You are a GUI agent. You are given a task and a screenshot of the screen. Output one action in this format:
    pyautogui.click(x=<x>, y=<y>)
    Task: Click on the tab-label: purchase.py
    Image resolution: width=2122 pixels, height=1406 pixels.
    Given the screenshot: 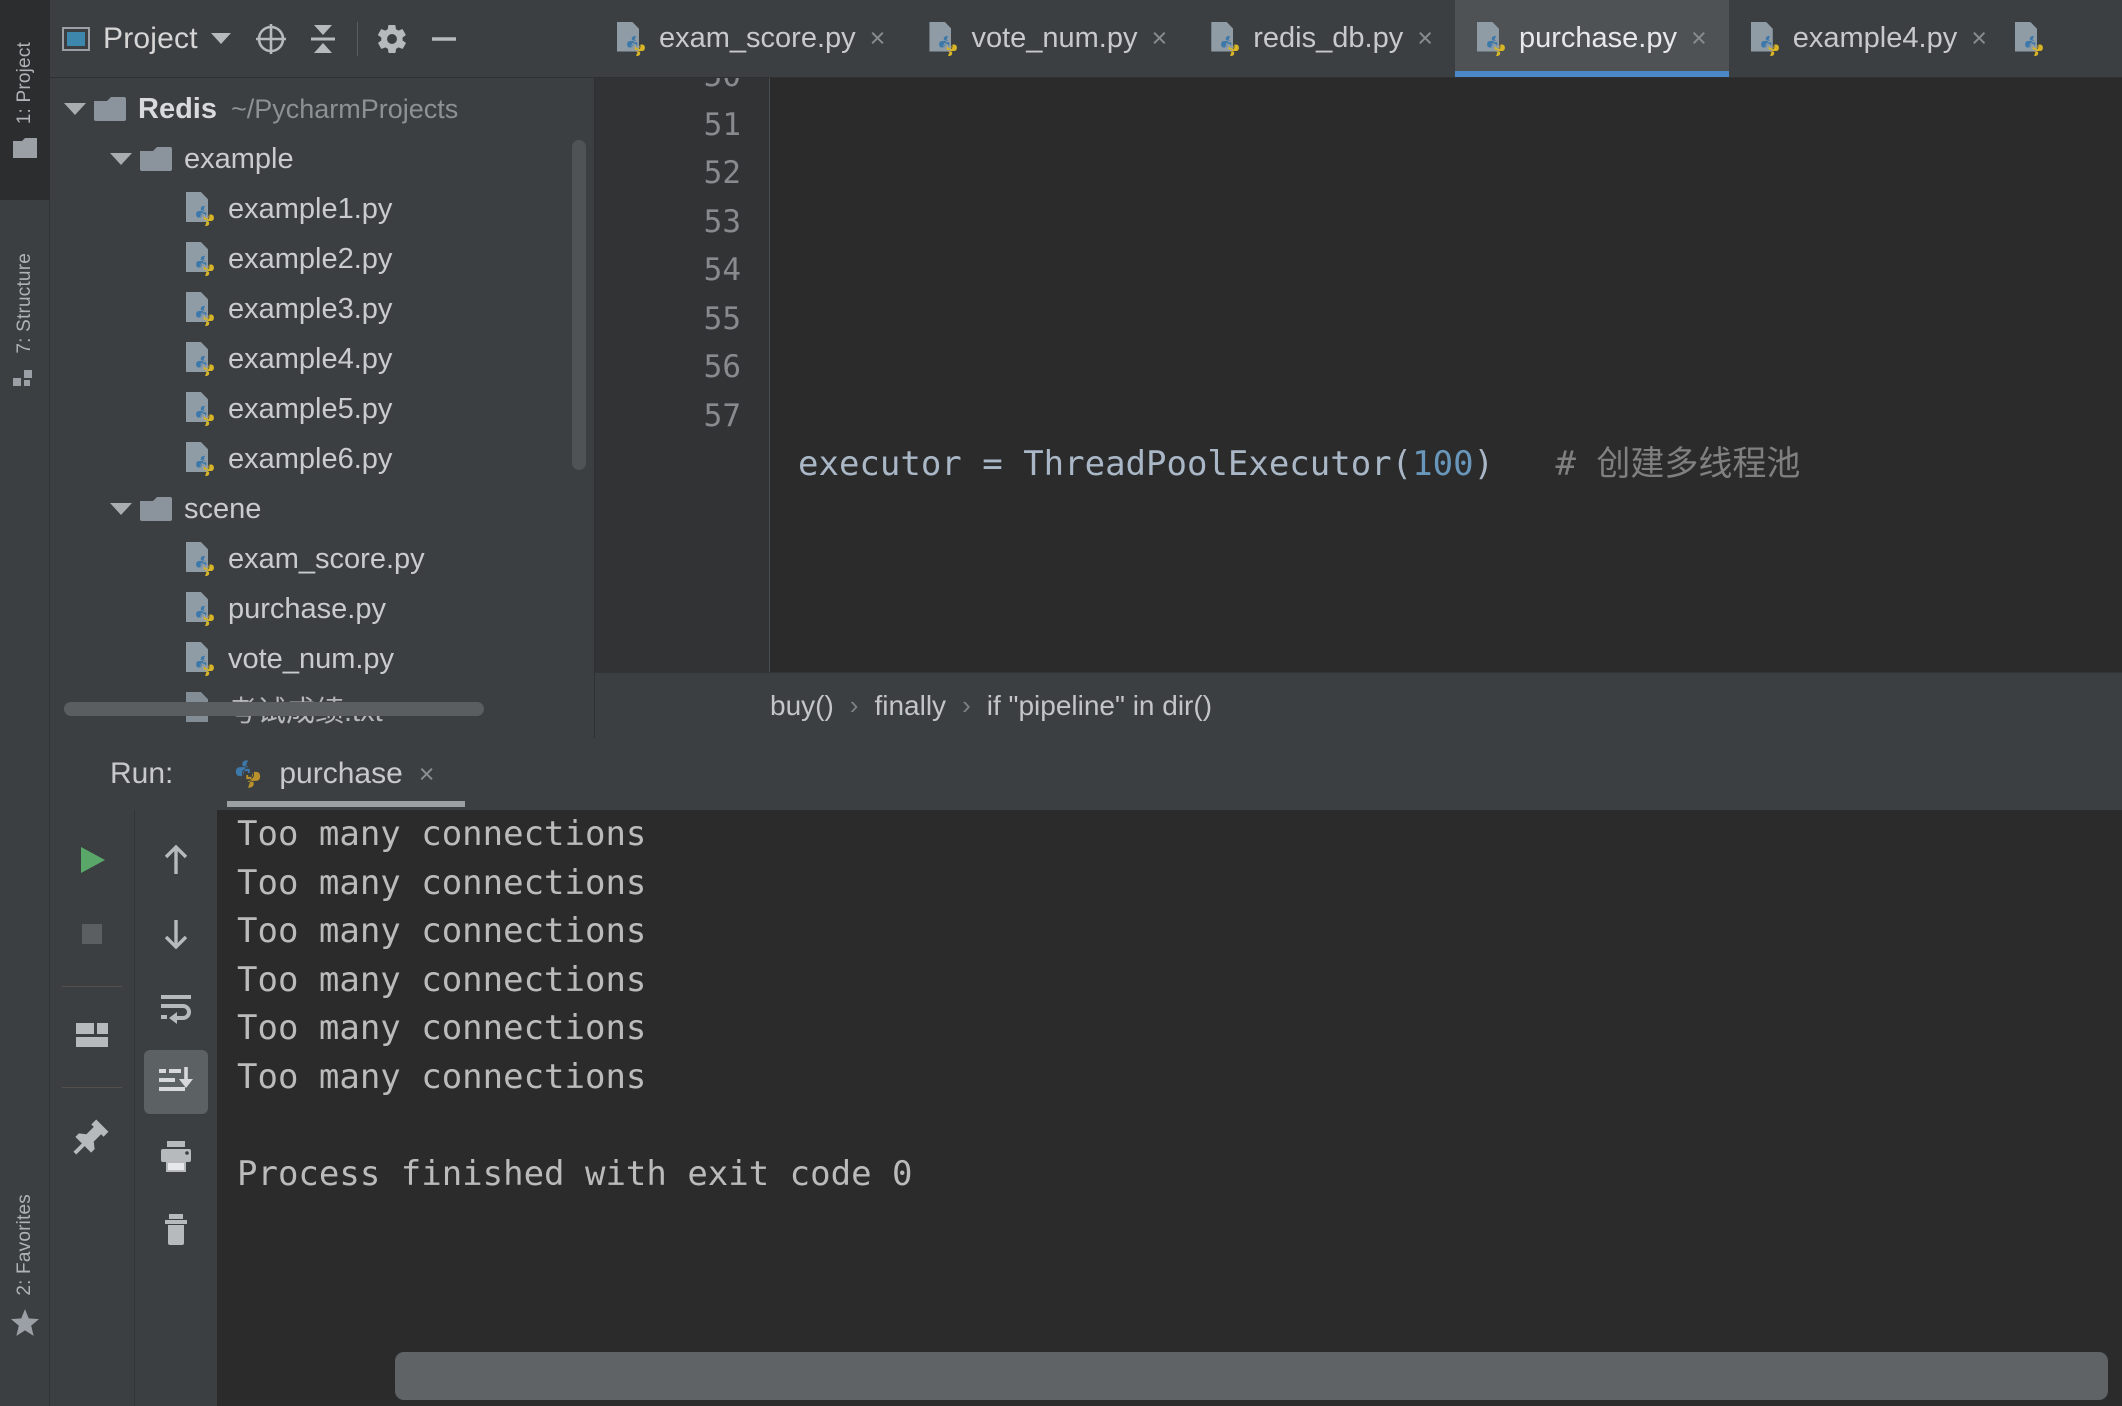 What is the action you would take?
    pyautogui.click(x=1597, y=38)
    